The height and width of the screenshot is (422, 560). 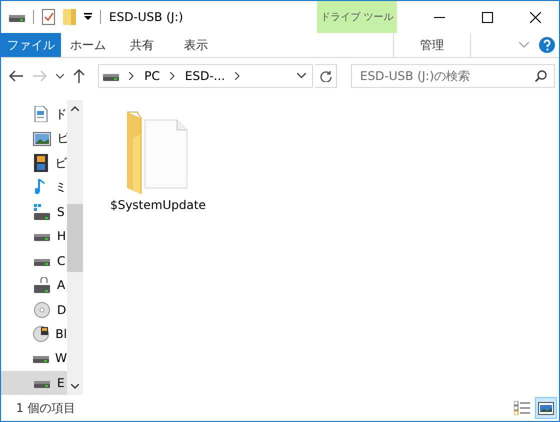 I want to click on refresh-button, so click(x=326, y=76).